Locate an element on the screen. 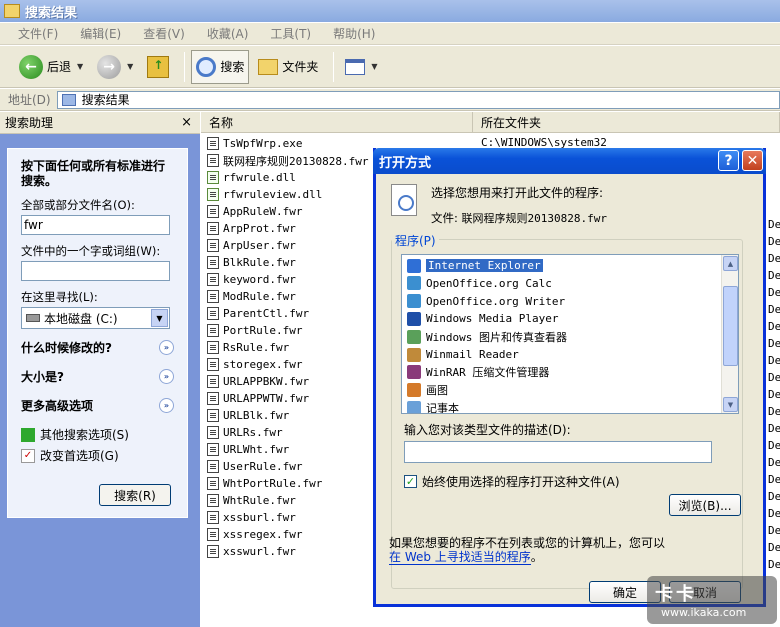 Image resolution: width=780 pixels, height=627 pixels. table-row: PortRule.fwr is located at coordinates (254, 330).